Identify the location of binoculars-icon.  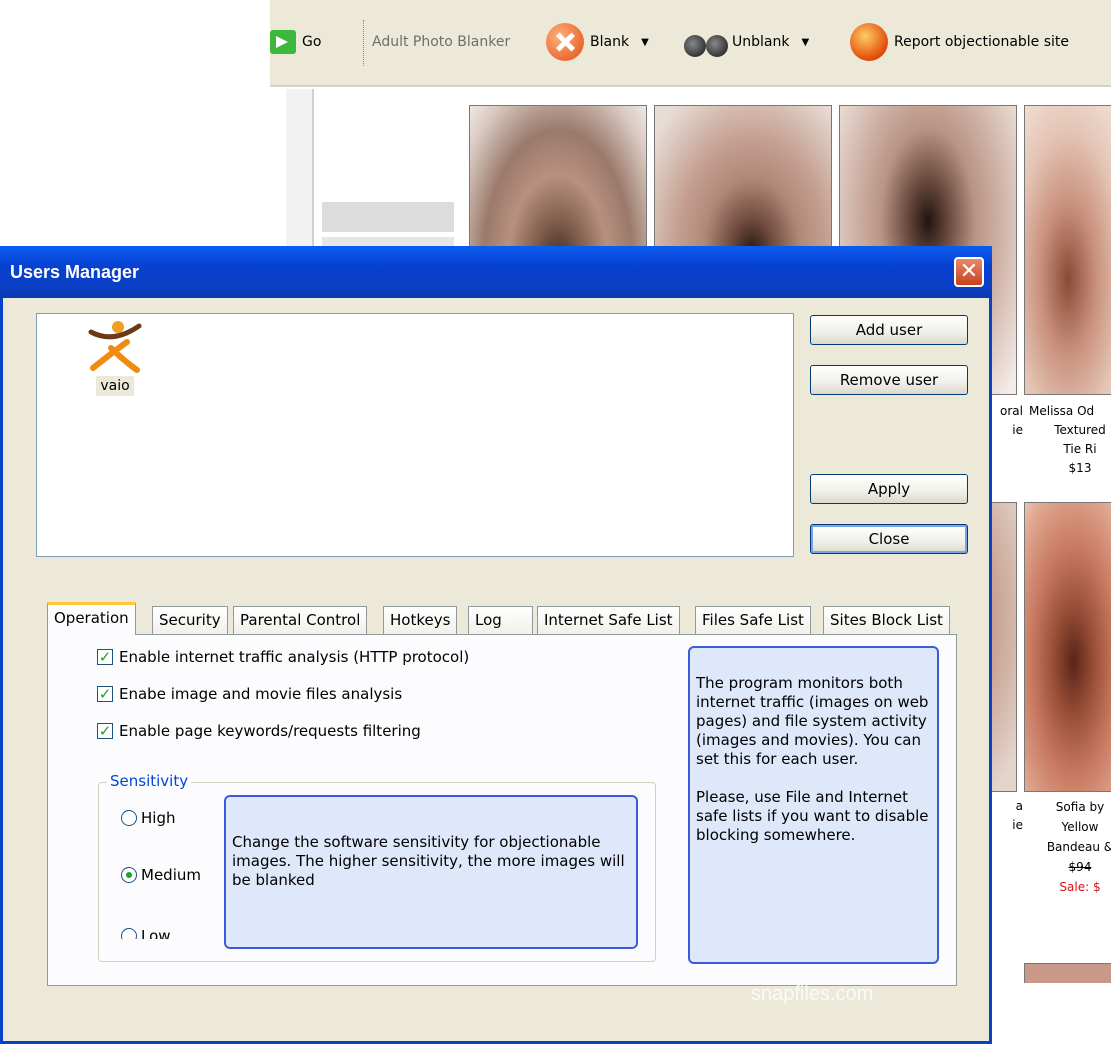
(707, 42).